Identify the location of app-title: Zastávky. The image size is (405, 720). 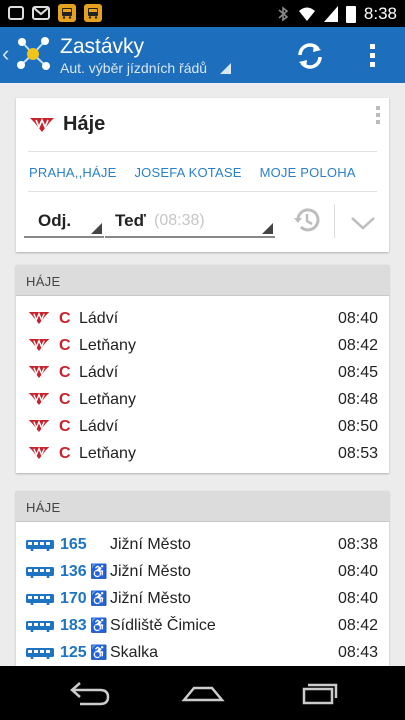
(102, 46).